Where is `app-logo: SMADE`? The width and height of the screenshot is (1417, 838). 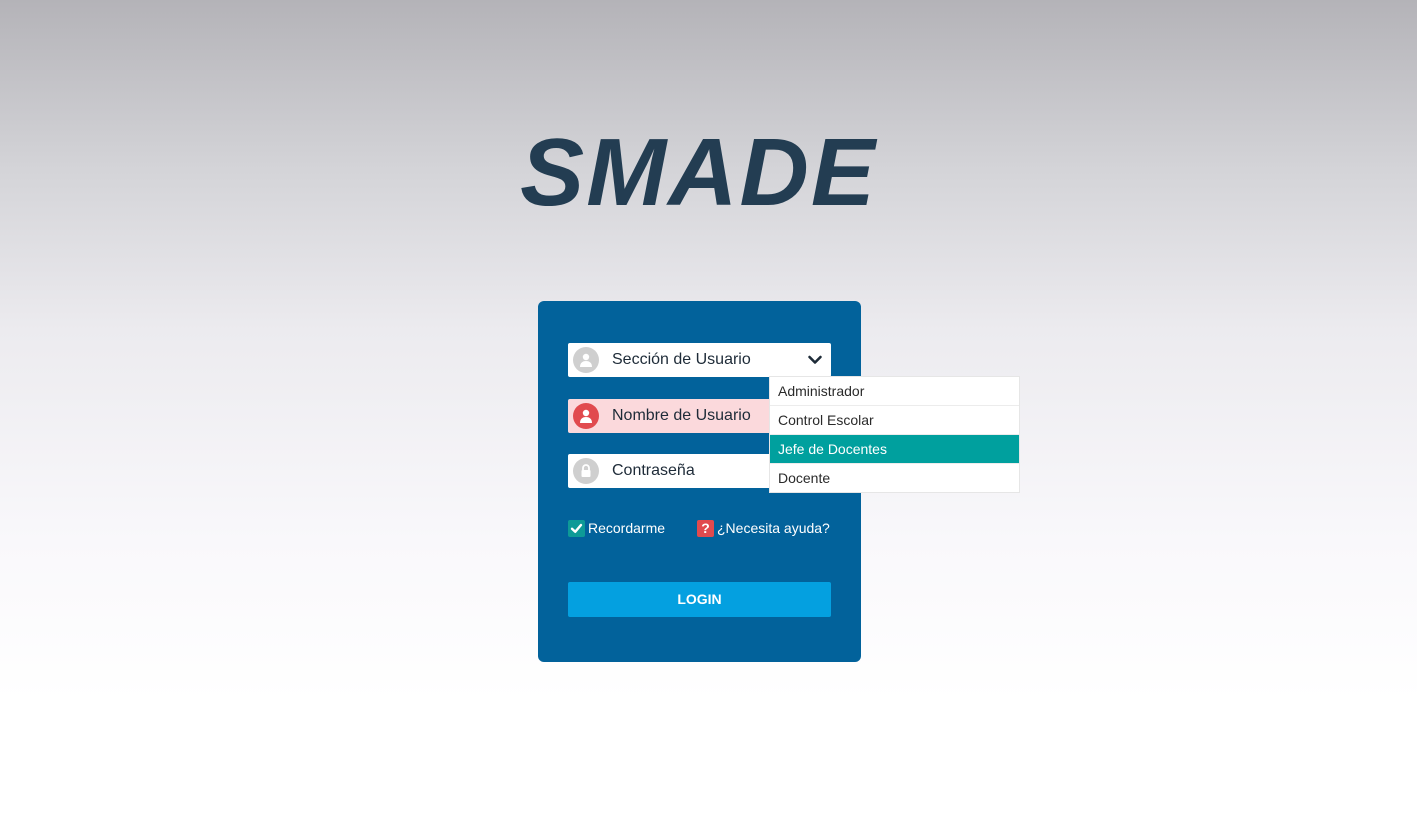
app-logo: SMADE is located at coordinates (698, 172).